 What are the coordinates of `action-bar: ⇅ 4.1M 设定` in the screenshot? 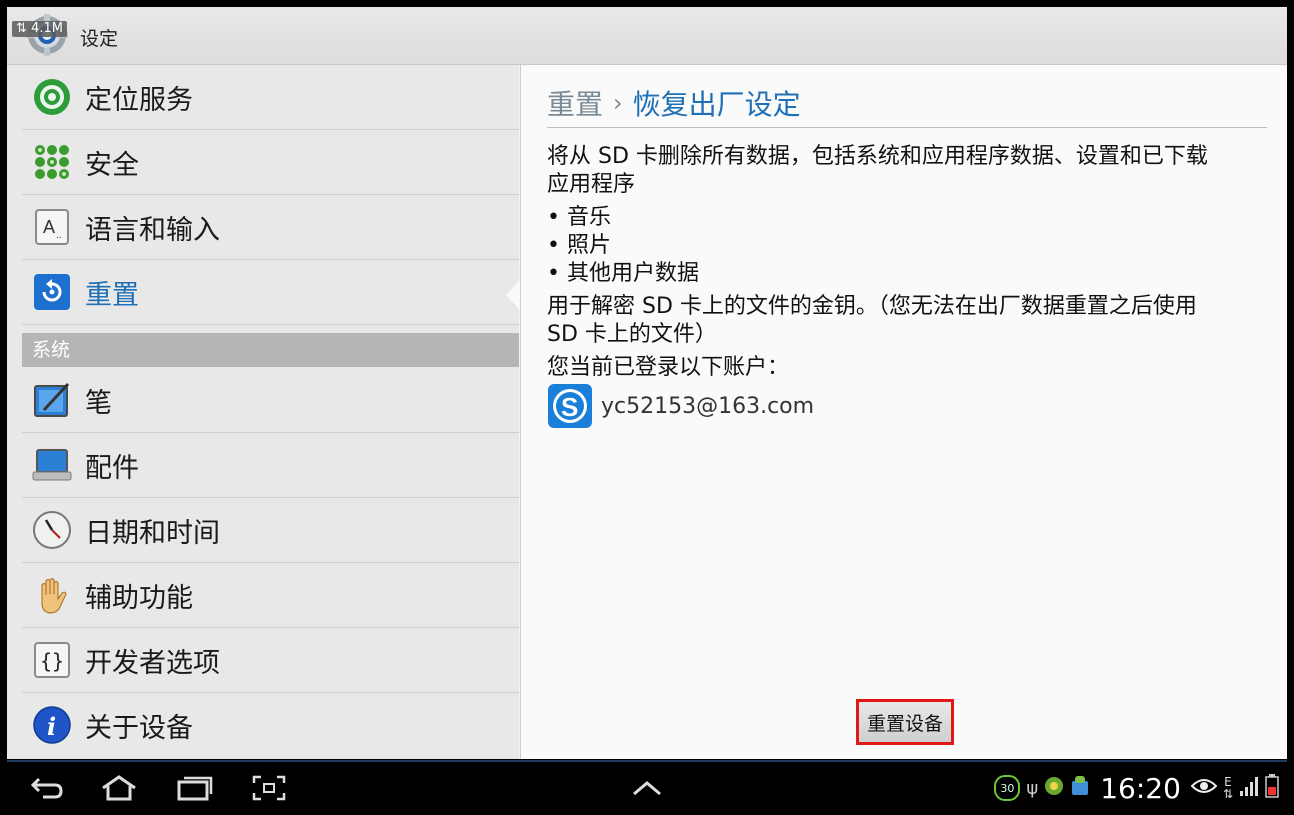 It's located at (647, 36).